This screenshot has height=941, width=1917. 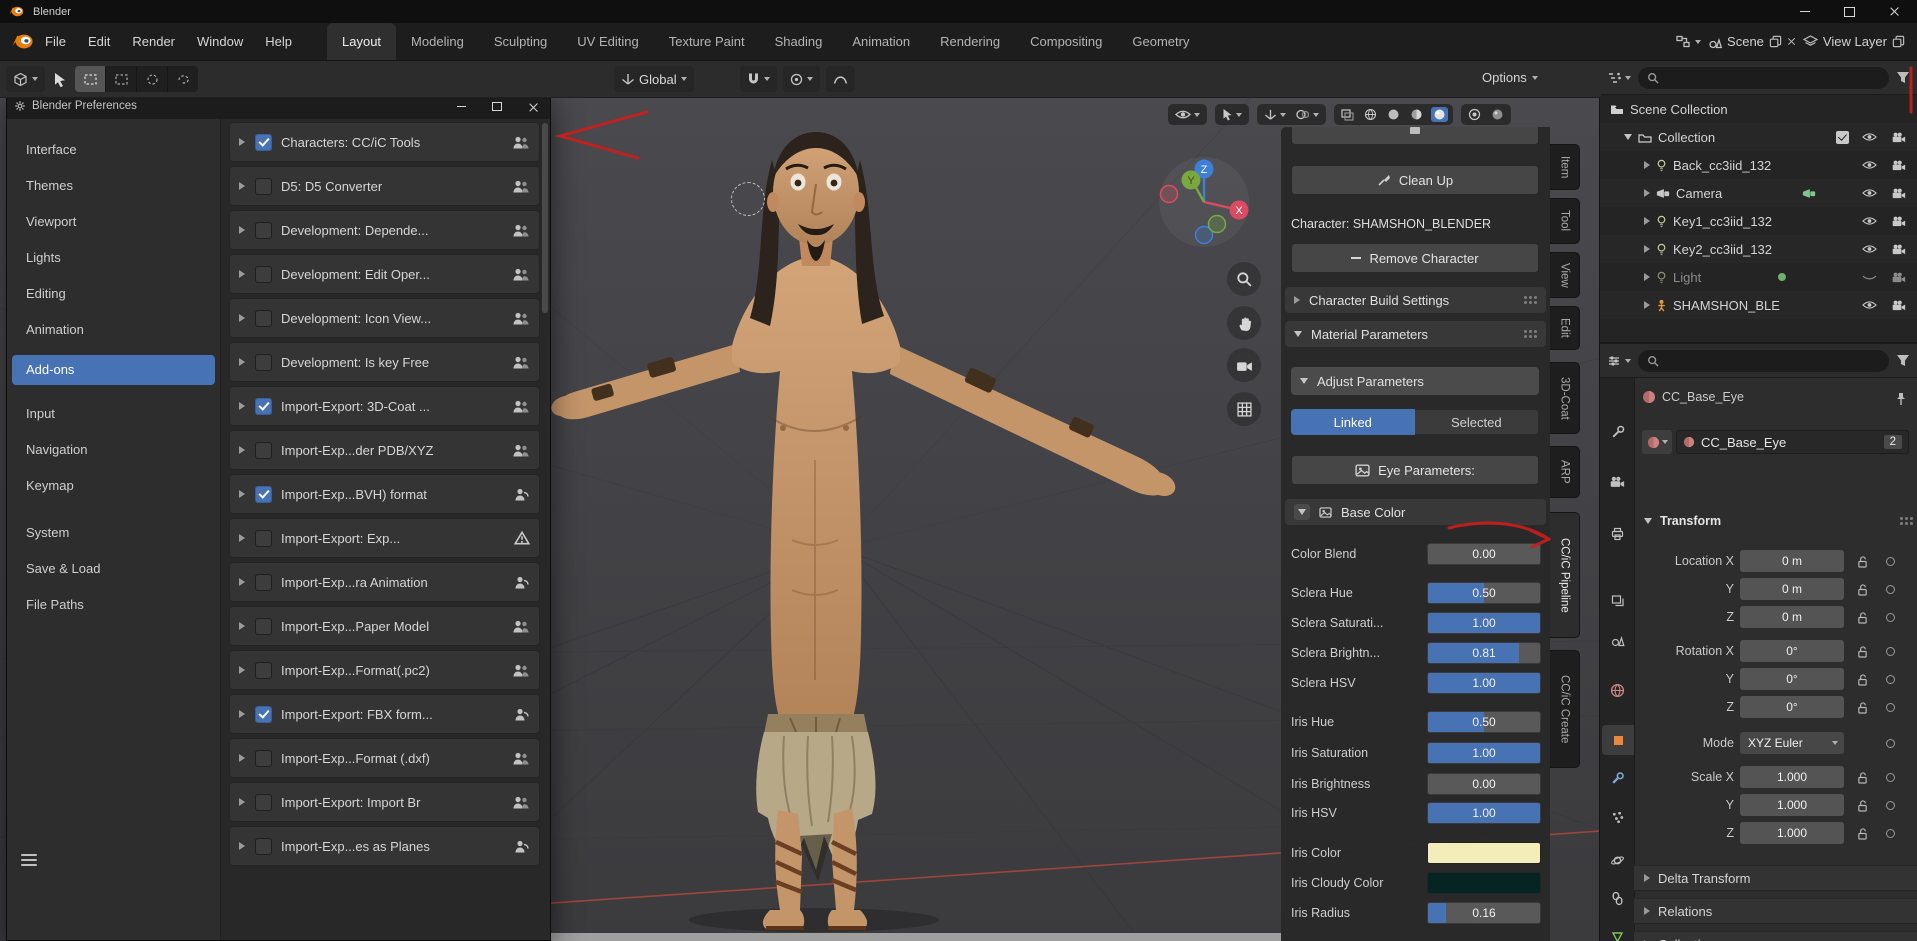 I want to click on sidebar-item-file-paths: File Paths, so click(x=113, y=605).